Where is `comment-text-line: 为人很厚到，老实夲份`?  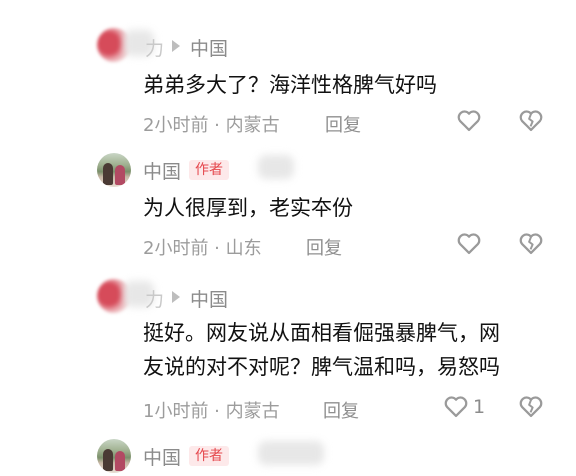 comment-text-line: 为人很厚到，老实夲份 is located at coordinates (248, 208).